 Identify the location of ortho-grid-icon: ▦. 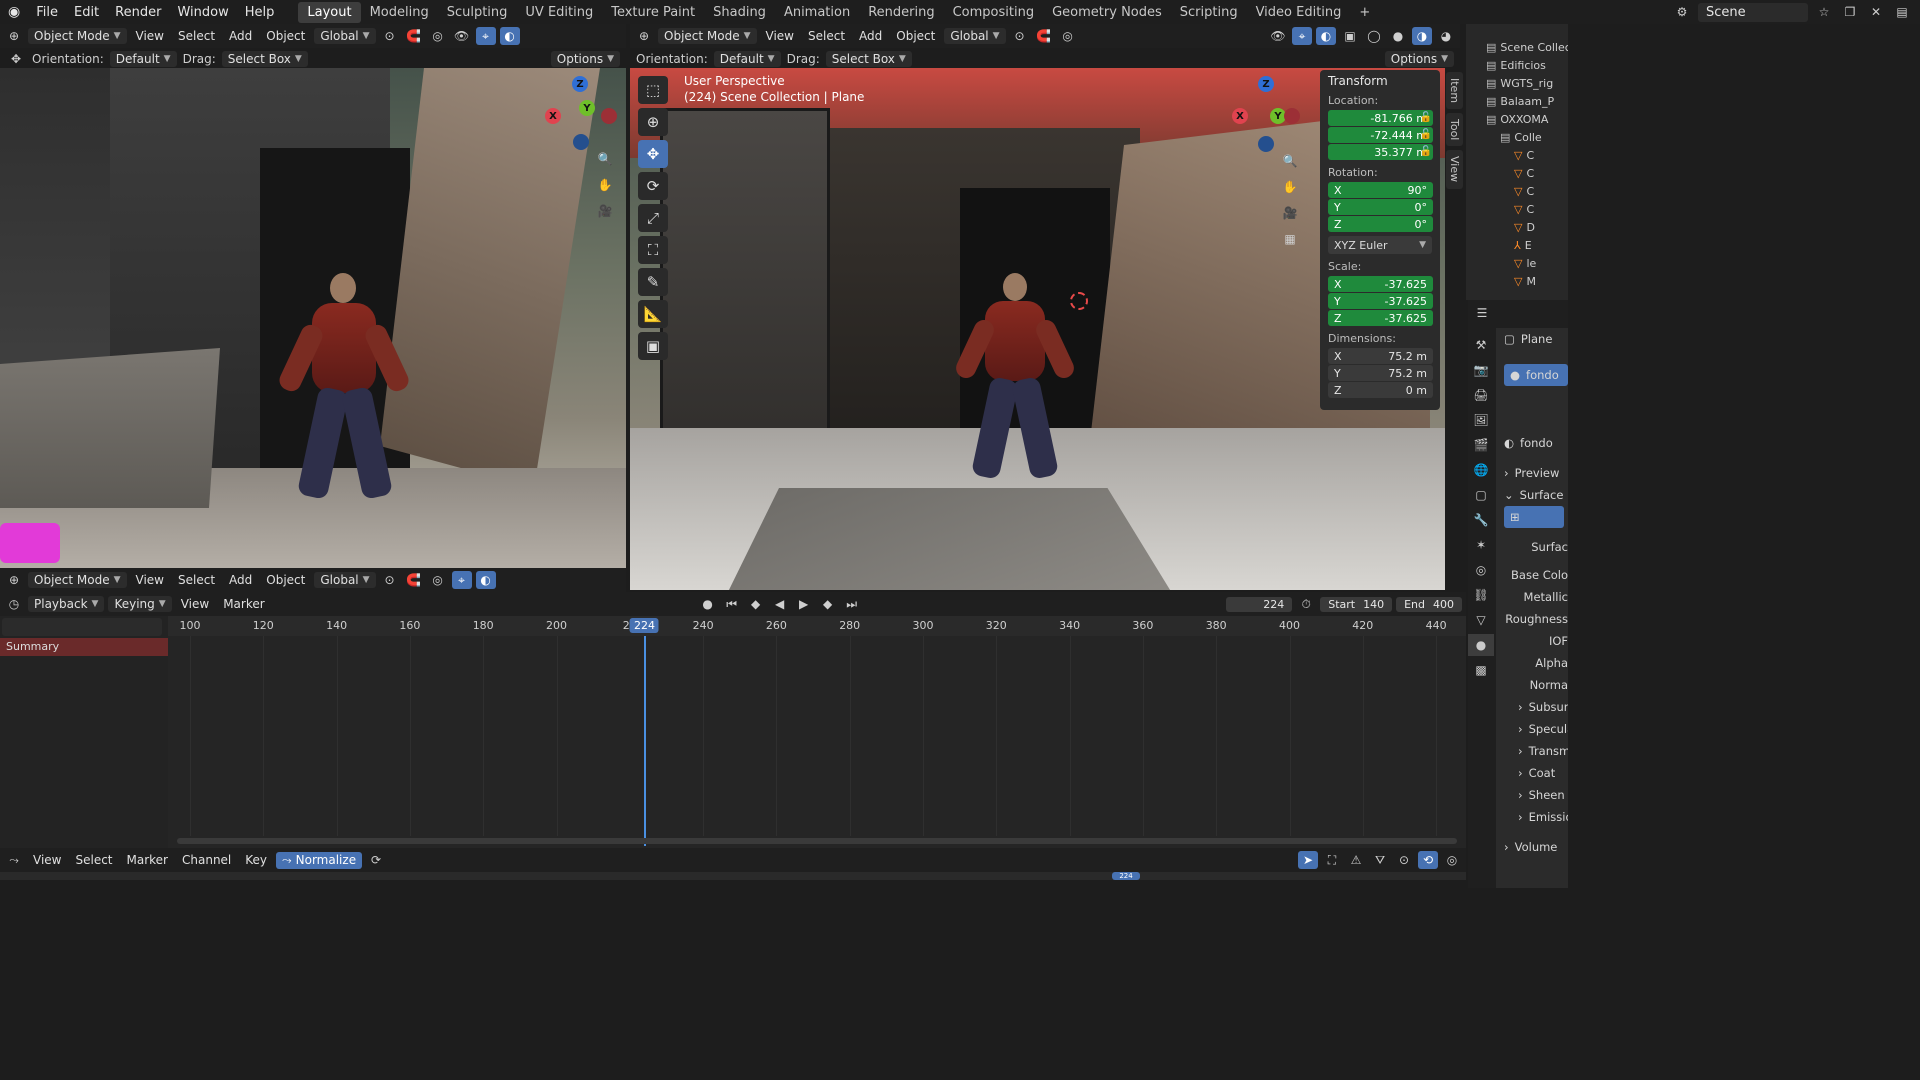
(1290, 239).